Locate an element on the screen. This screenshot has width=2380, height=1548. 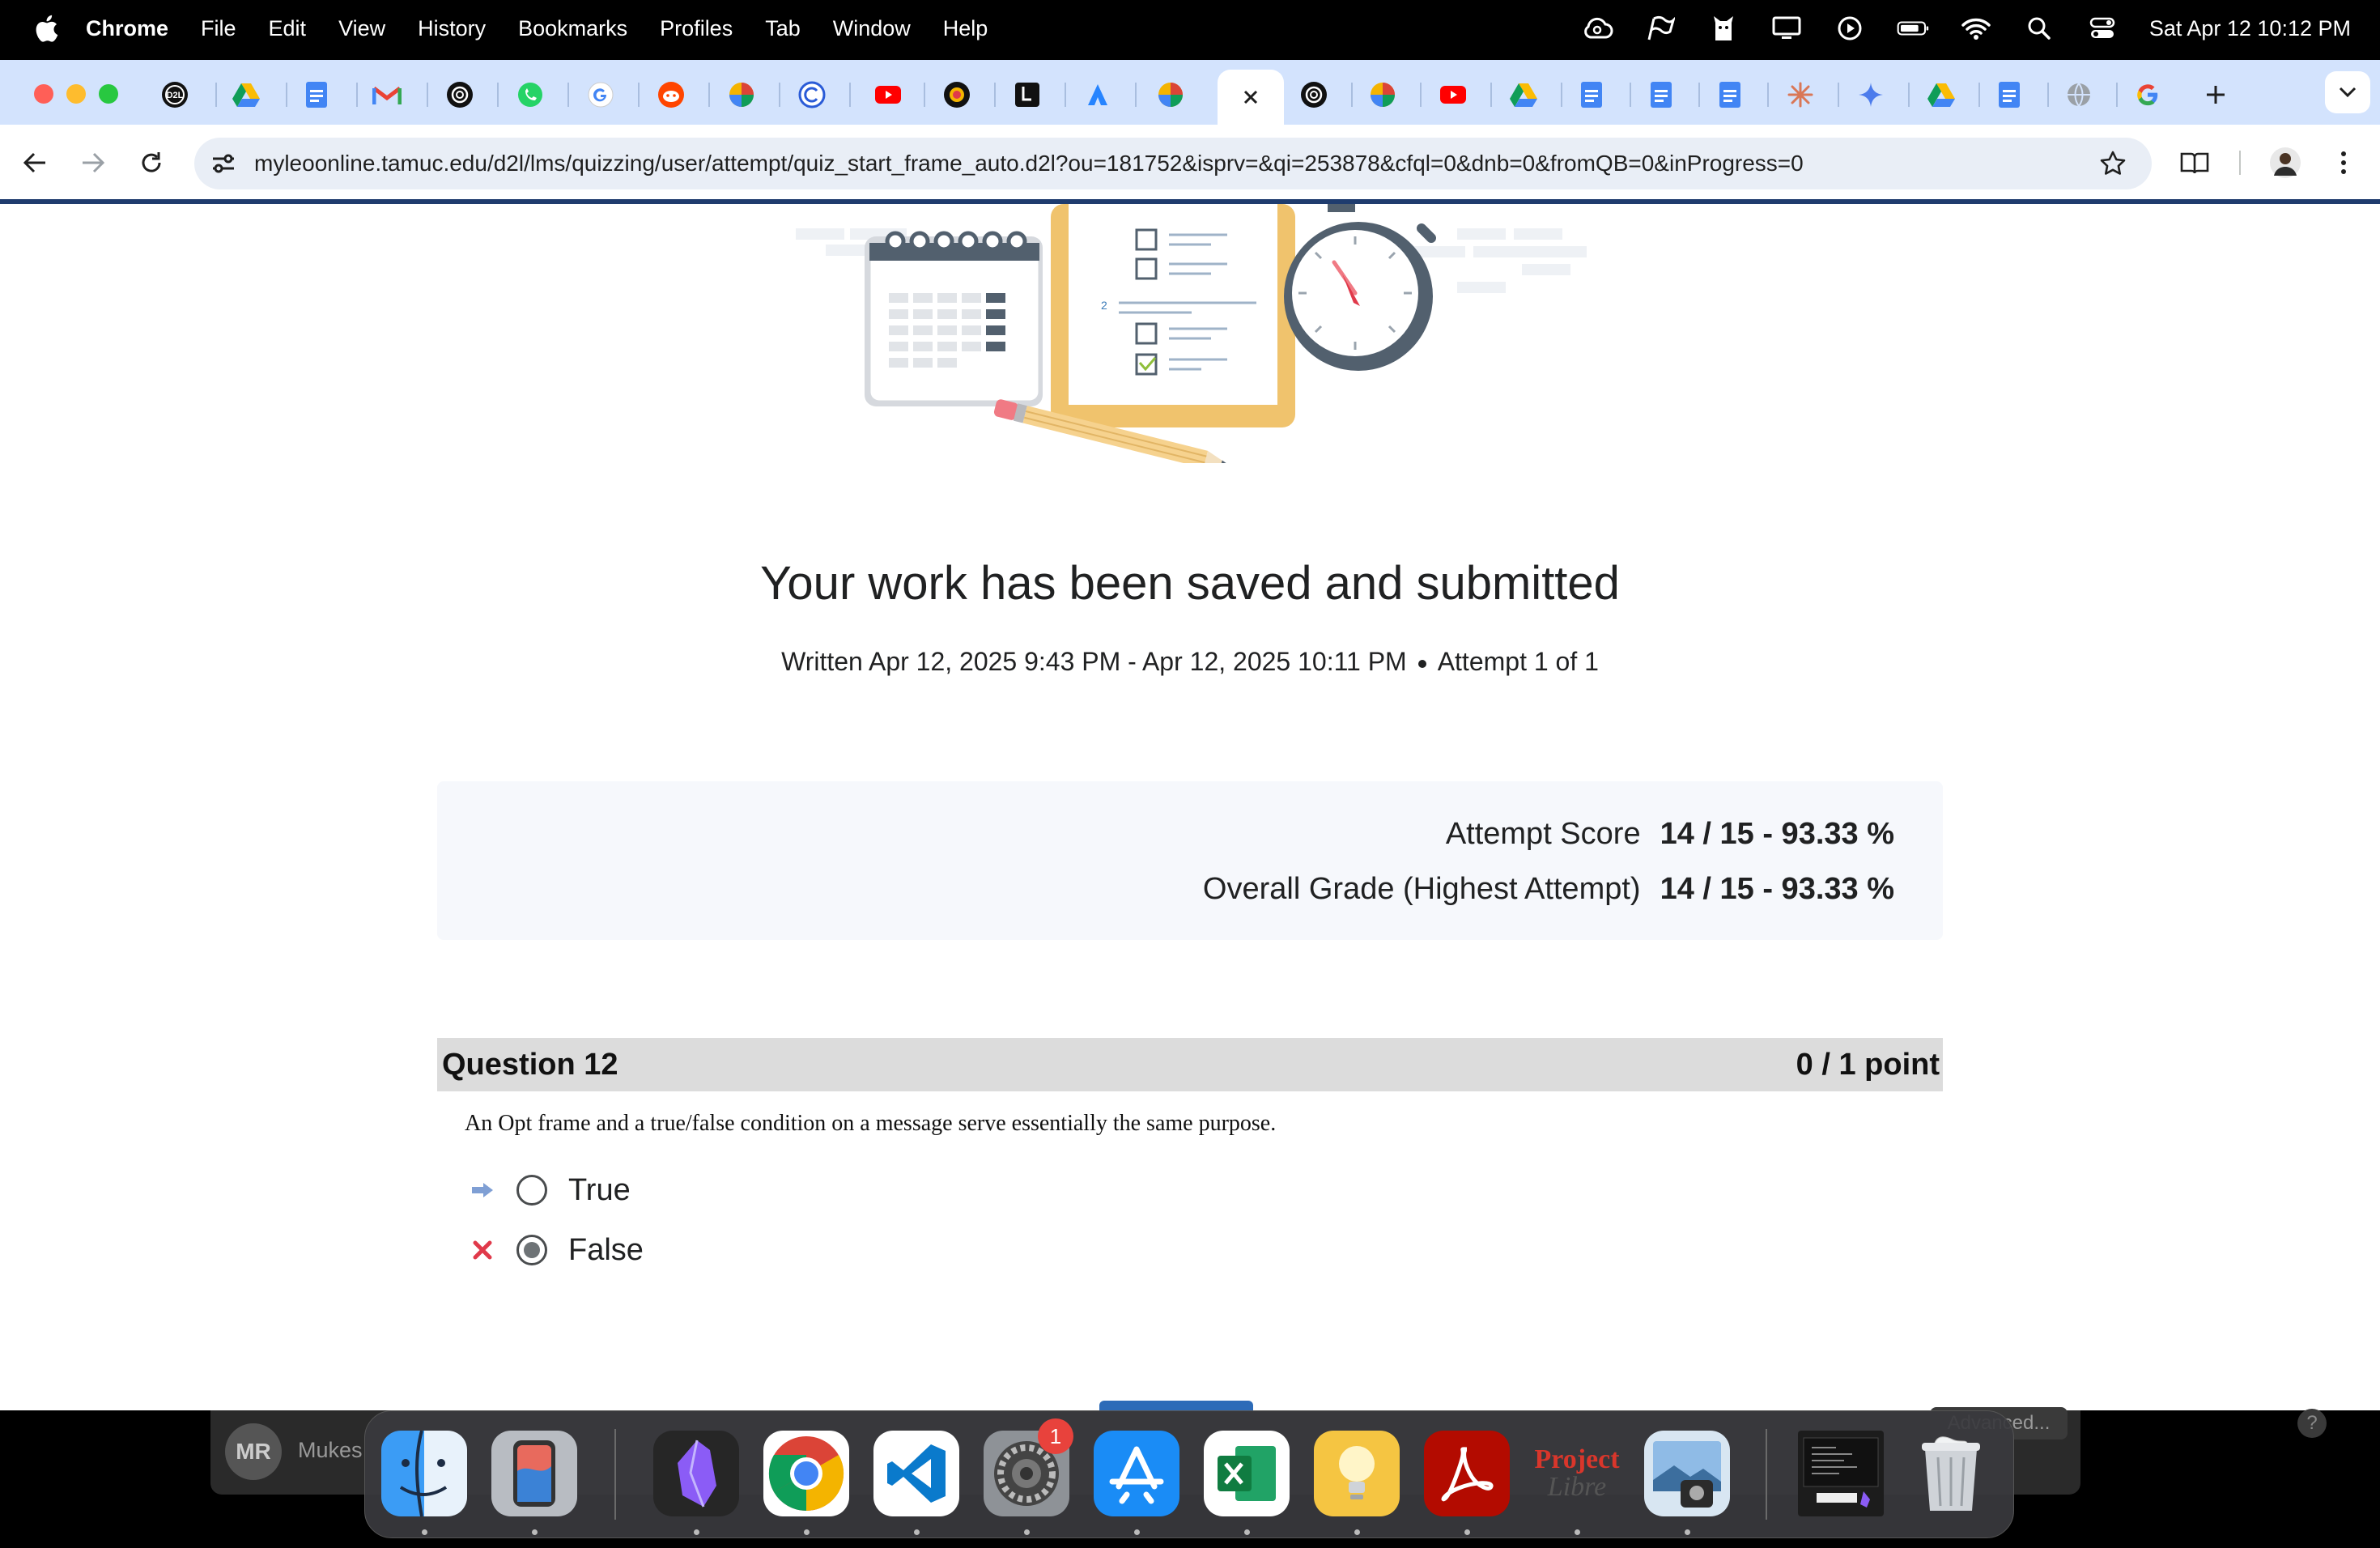
tab-claude-icon is located at coordinates (1801, 95).